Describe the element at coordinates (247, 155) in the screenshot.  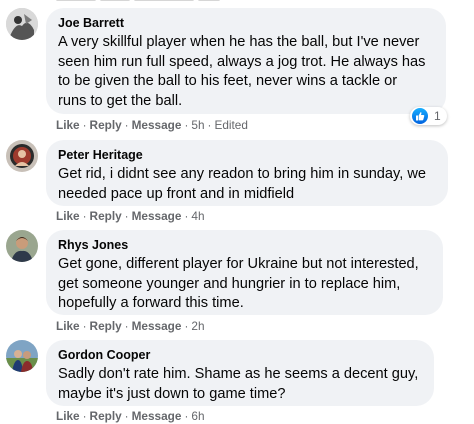
I see `comment-author: Peter Heritage` at that location.